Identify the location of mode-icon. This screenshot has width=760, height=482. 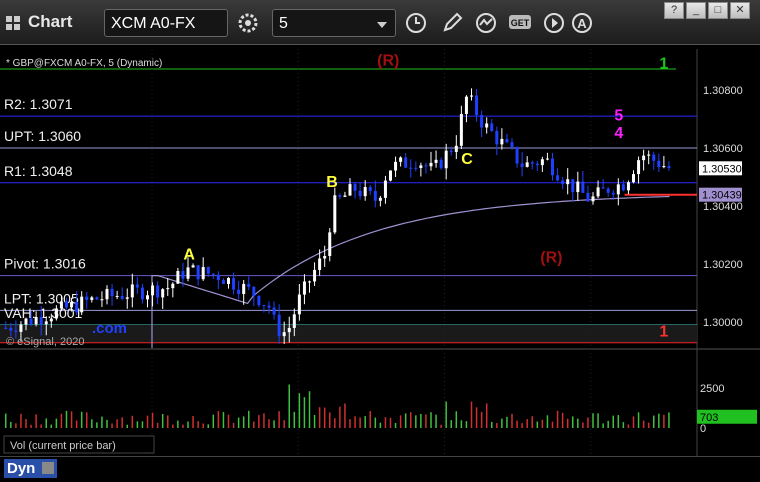
(47, 468).